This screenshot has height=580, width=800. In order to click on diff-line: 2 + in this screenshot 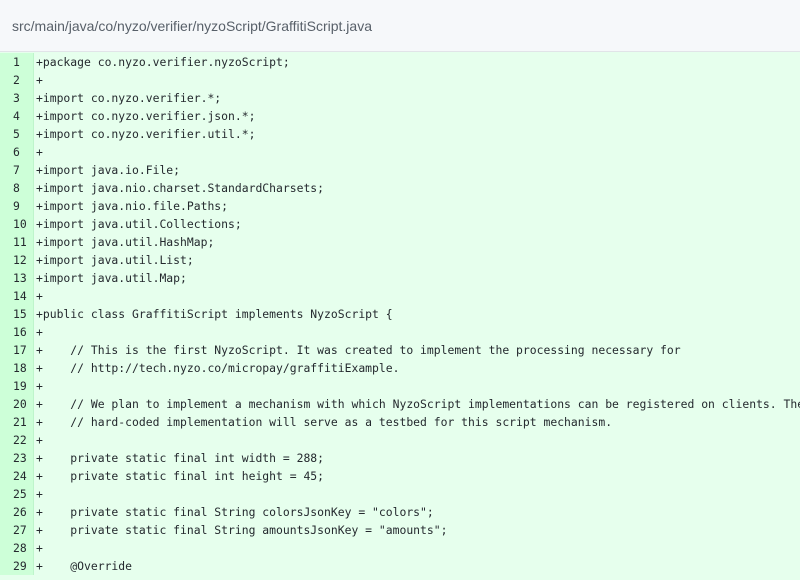, I will do `click(400, 80)`.